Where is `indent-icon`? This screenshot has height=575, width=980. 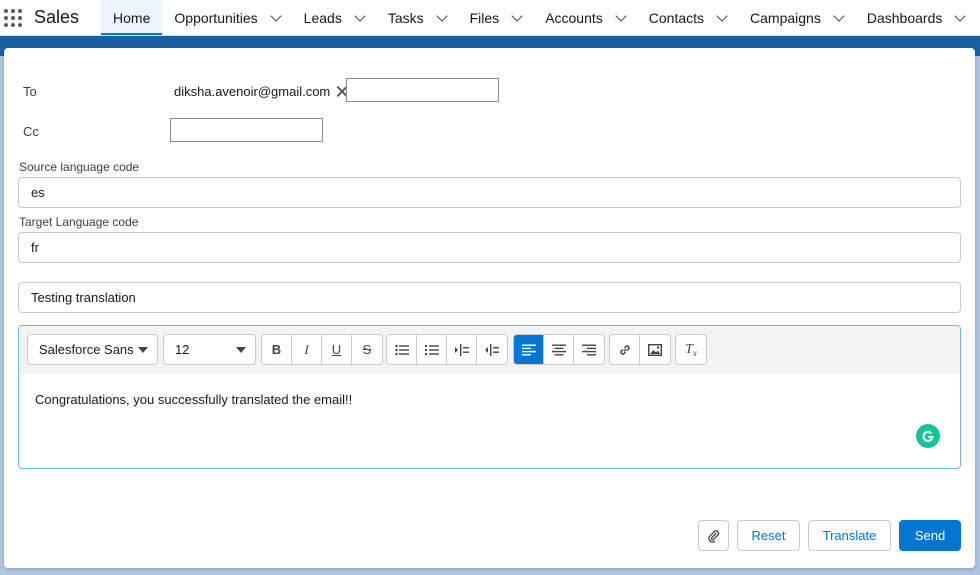 indent-icon is located at coordinates (462, 349).